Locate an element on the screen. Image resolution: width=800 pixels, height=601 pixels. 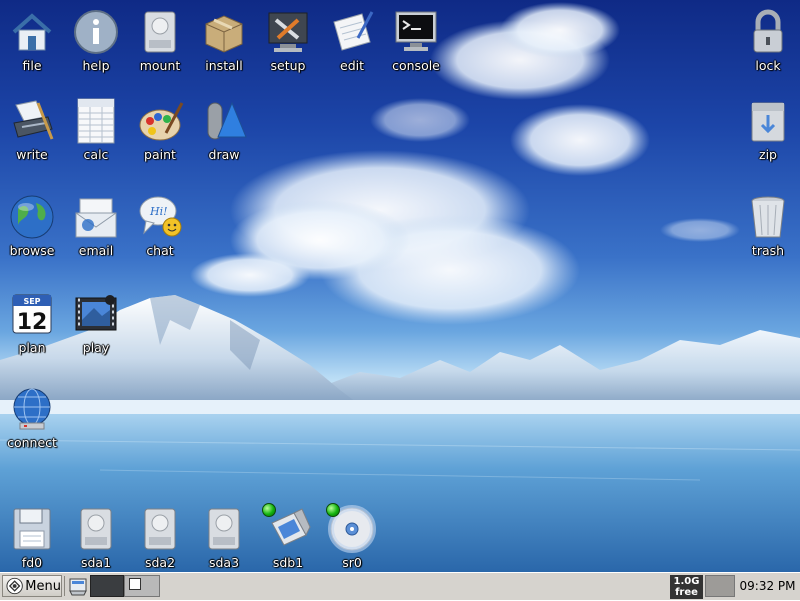
desktop-icon-label: trash is located at coordinates (768, 250).